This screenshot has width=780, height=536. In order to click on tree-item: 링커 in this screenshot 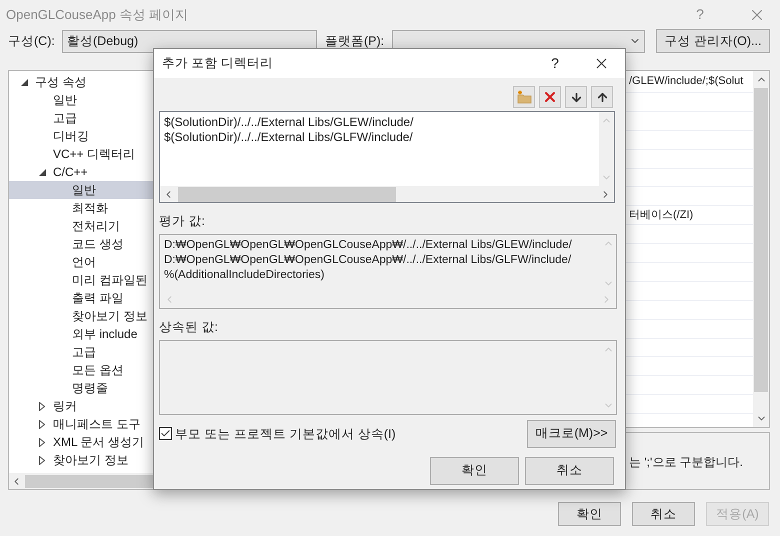, I will do `click(104, 406)`.